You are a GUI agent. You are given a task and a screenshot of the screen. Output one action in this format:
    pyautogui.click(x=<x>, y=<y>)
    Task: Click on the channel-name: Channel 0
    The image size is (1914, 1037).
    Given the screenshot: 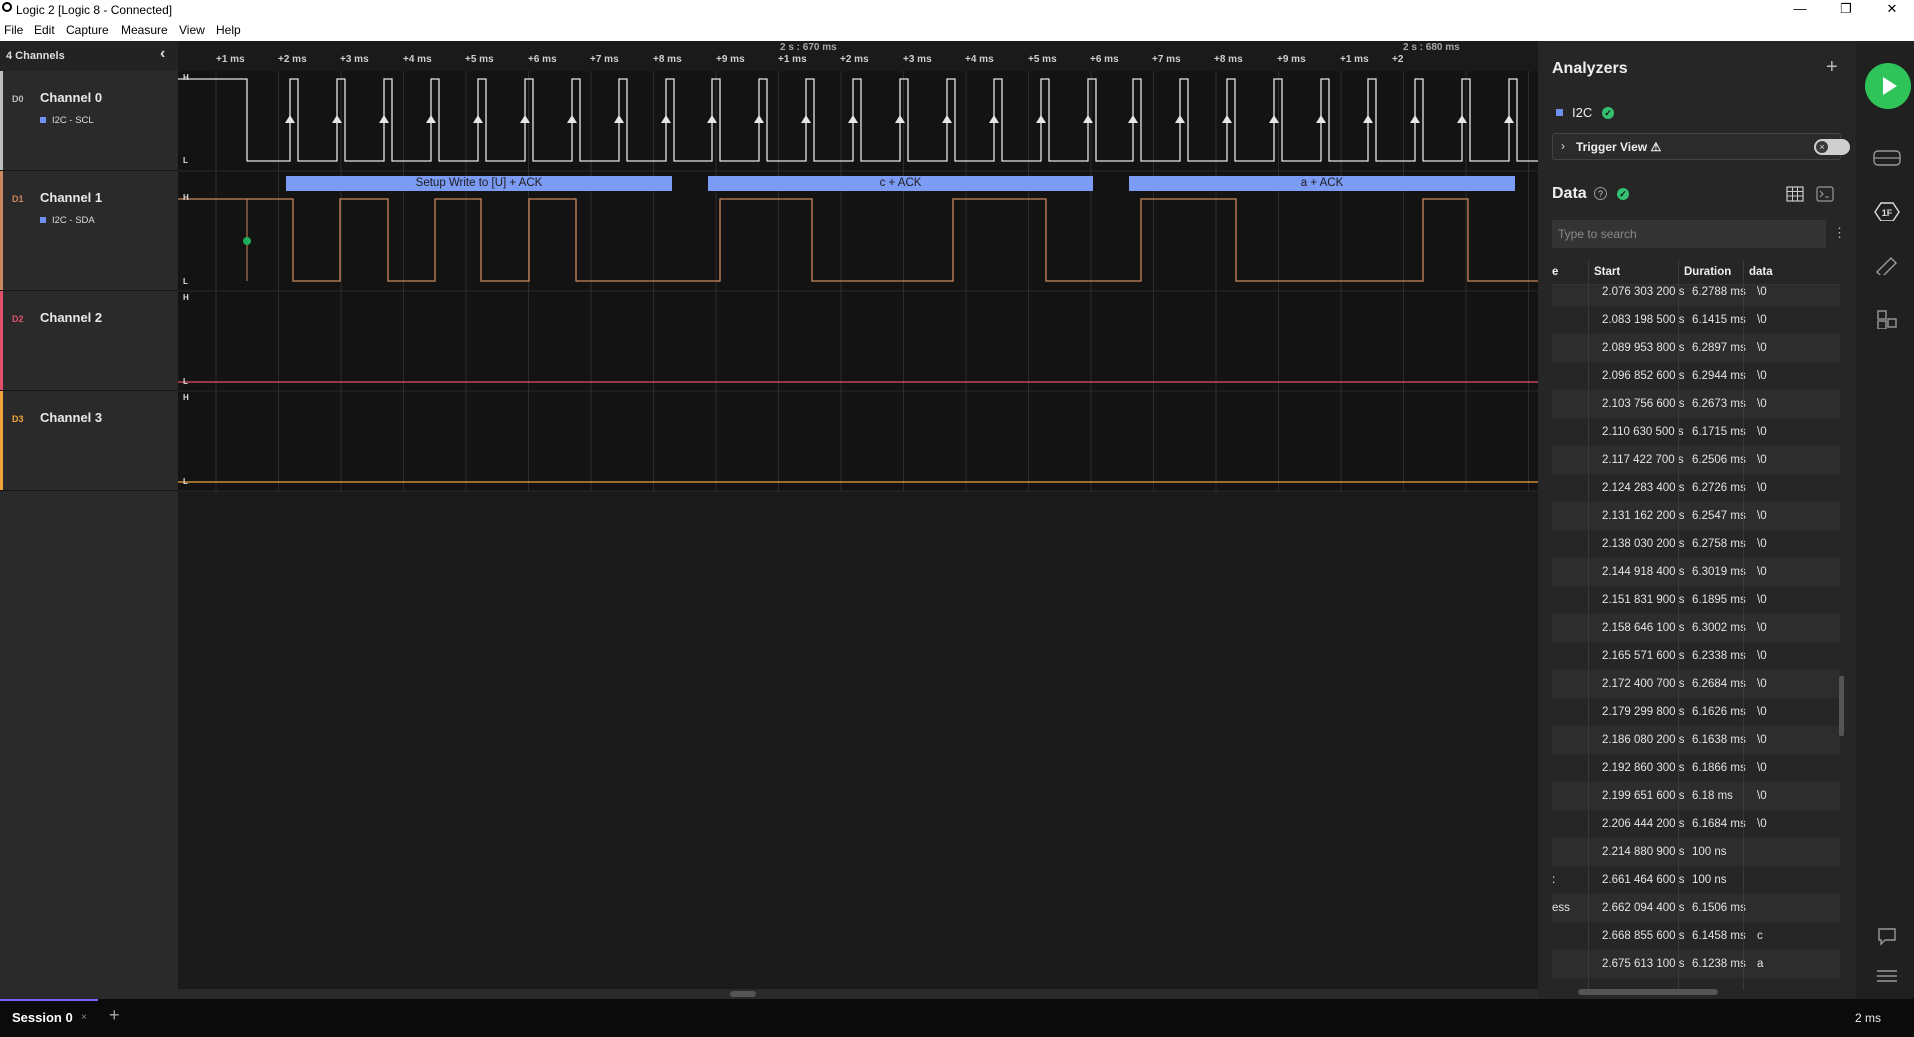 What is the action you would take?
    pyautogui.click(x=71, y=97)
    